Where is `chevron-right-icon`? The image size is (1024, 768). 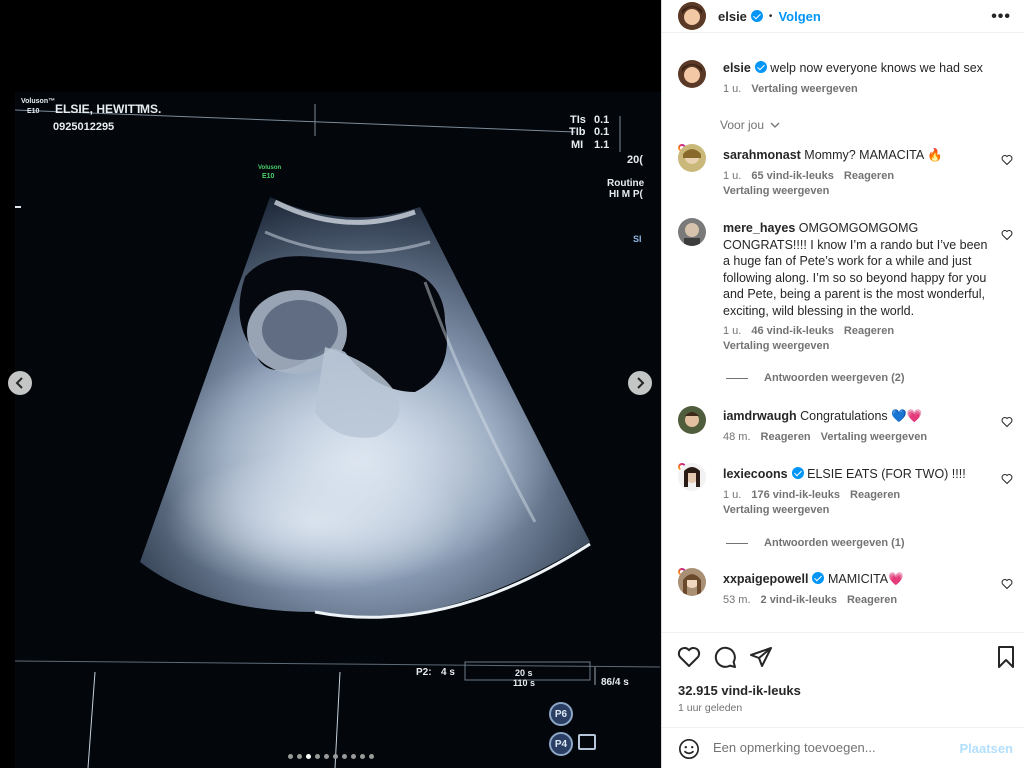 chevron-right-icon is located at coordinates (641, 383).